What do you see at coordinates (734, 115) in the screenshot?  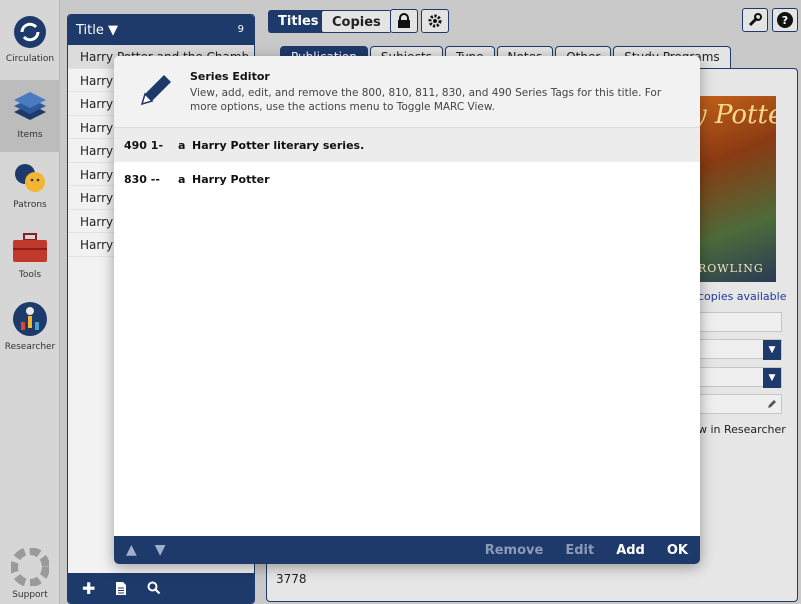 I see `cover-title-text: y Potter` at bounding box center [734, 115].